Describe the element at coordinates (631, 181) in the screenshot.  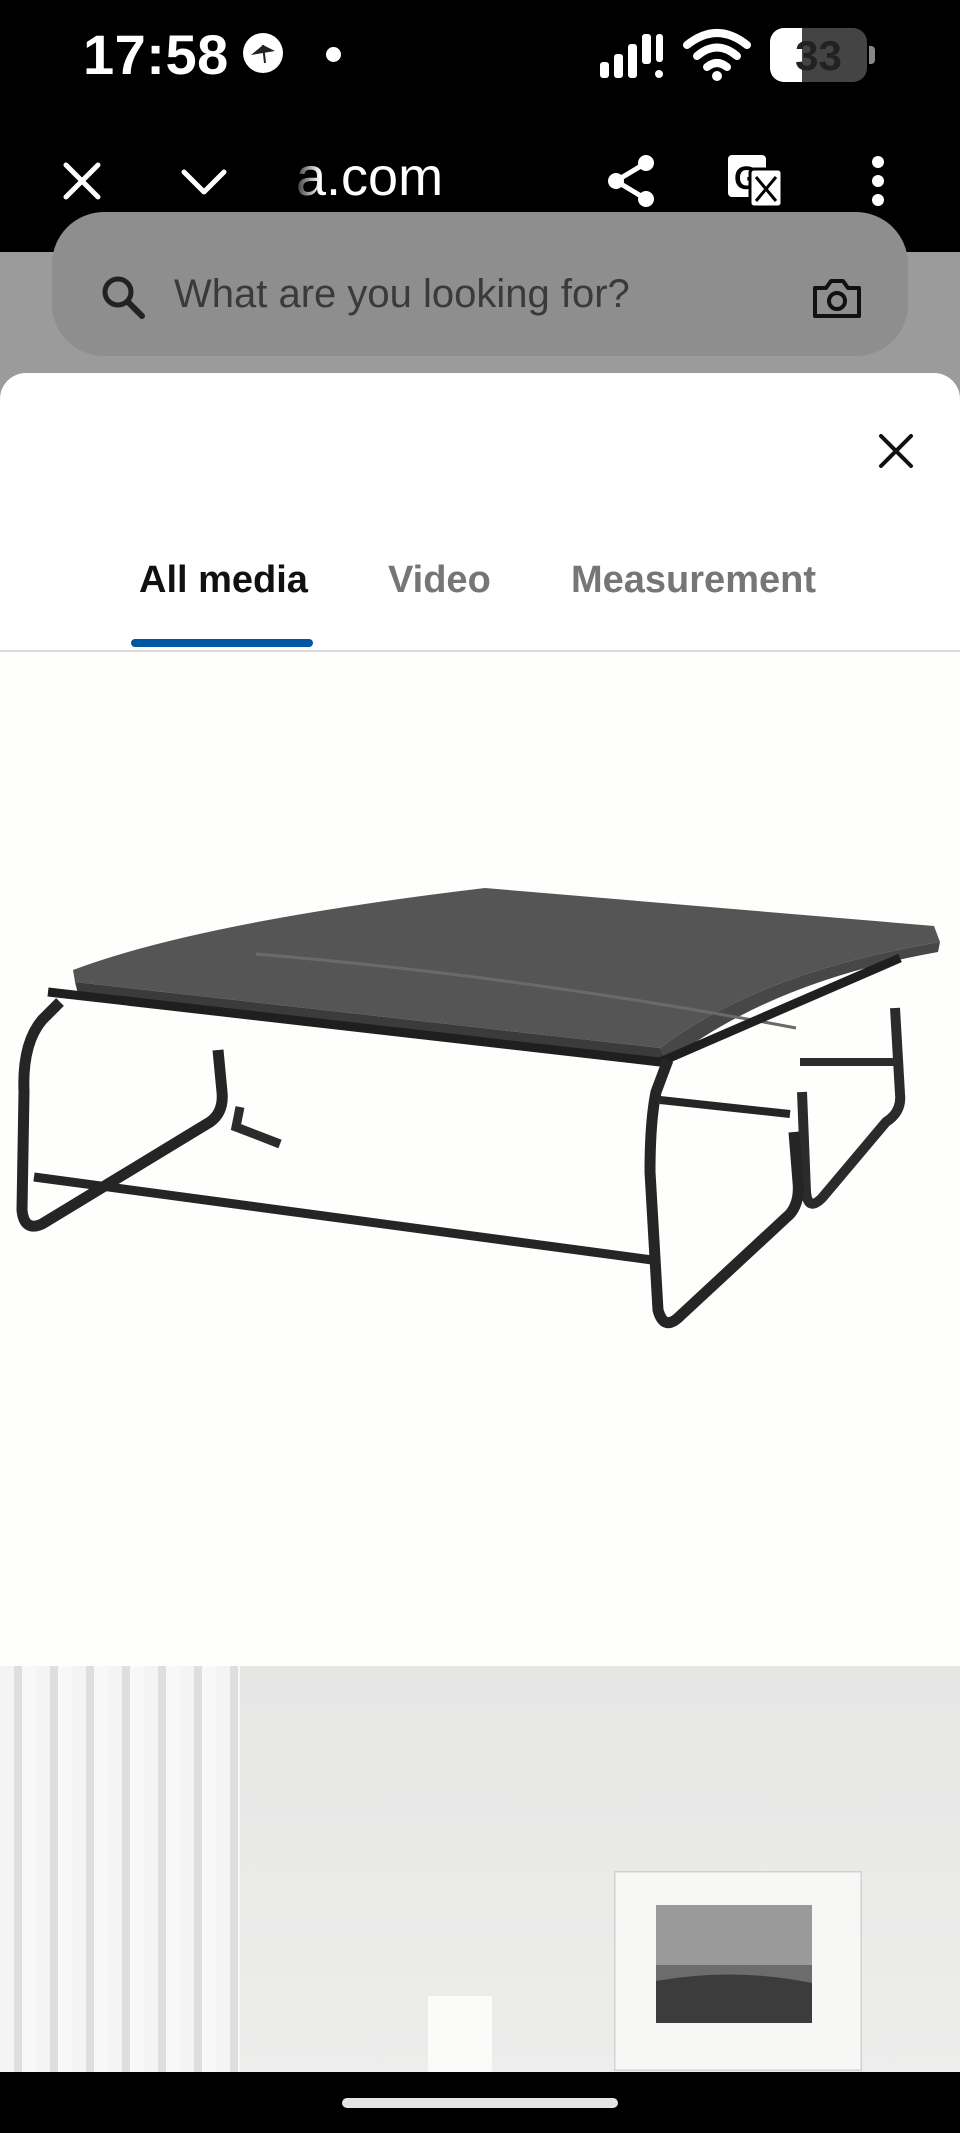
I see `share-icon` at that location.